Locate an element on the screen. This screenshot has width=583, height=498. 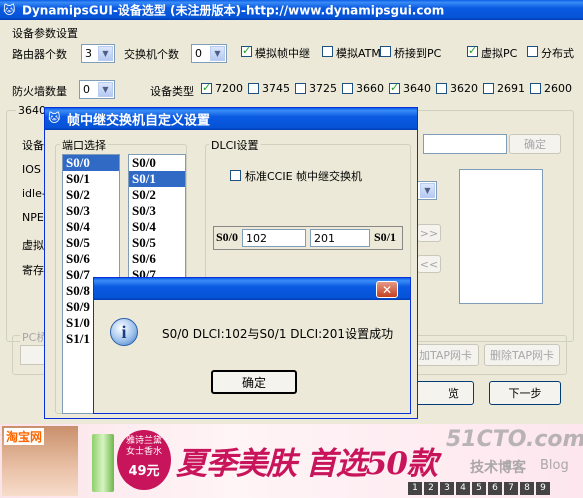
device-type-label: 设备类型 is located at coordinates (172, 91).